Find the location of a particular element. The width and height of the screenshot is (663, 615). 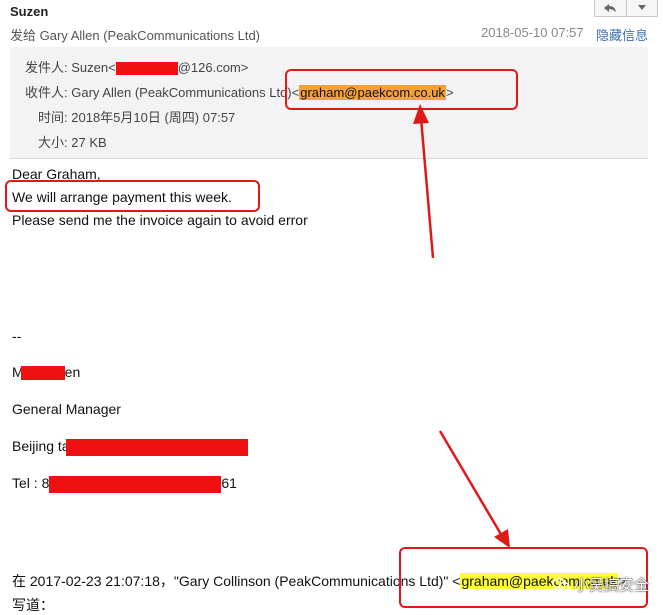

watermark: 小吴搞安全 is located at coordinates (600, 584).